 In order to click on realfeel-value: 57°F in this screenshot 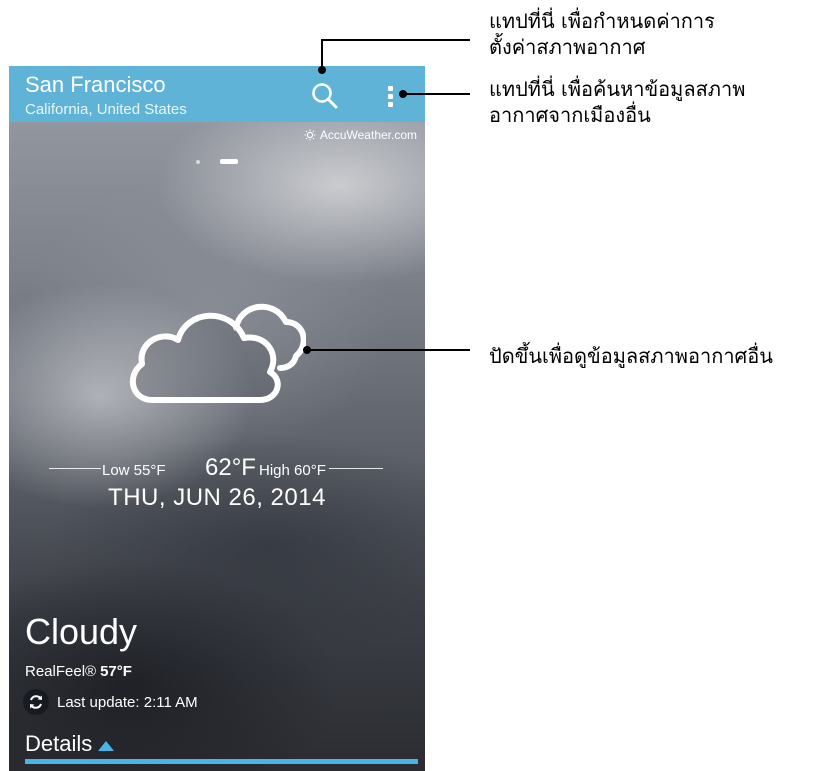, I will do `click(116, 671)`.